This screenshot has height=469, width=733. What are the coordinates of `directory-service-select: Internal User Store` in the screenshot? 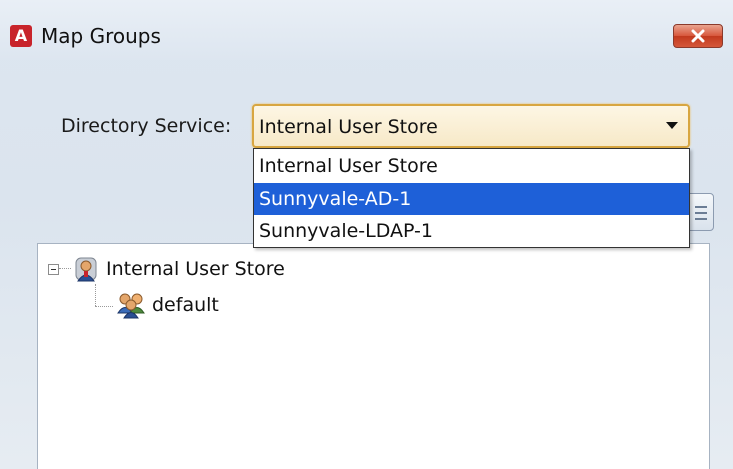 It's located at (471, 126).